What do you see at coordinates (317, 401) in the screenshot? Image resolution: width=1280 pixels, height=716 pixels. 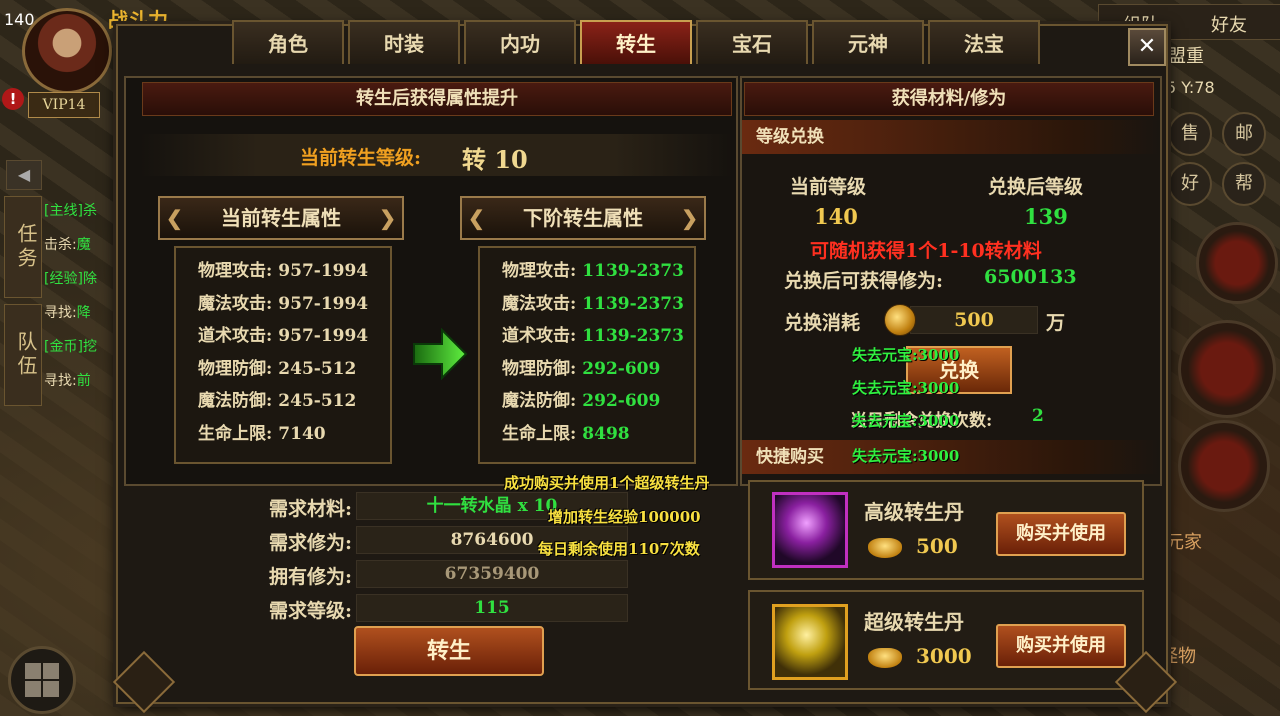 I see `attr-value: 245-512` at bounding box center [317, 401].